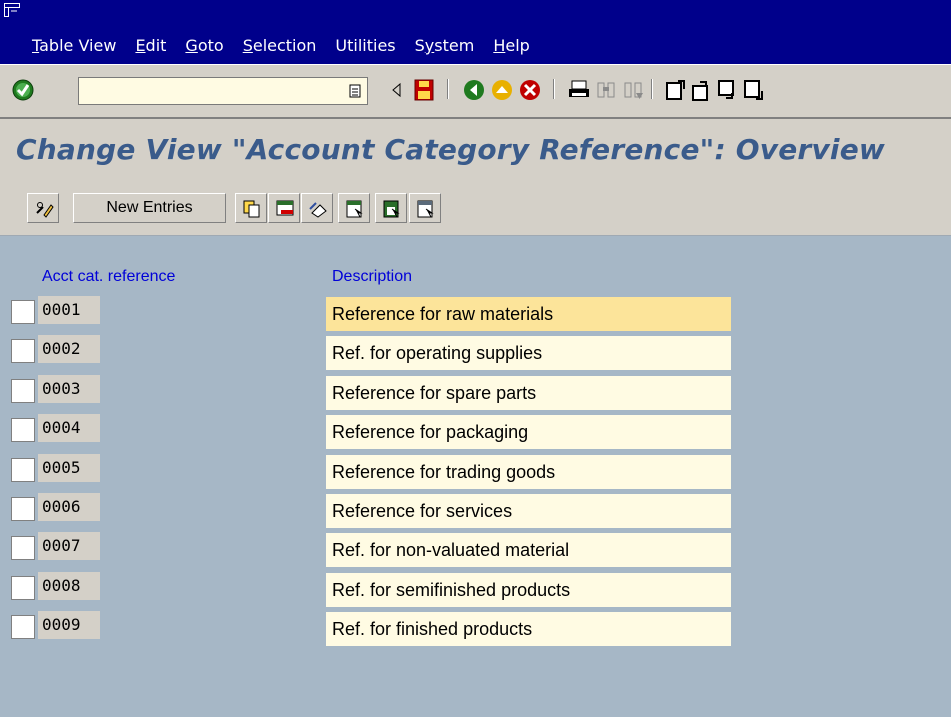 The width and height of the screenshot is (951, 717). I want to click on menu-edit: Edit, so click(150, 46).